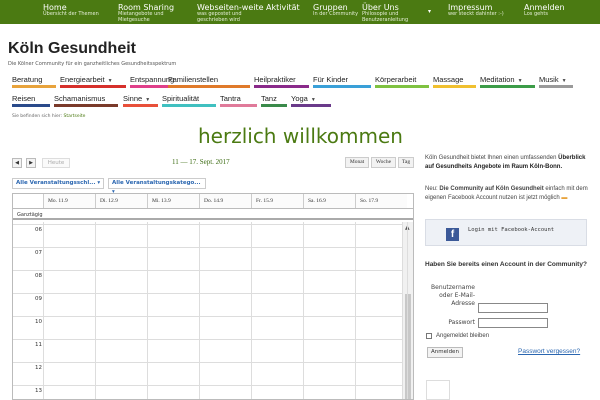 Image resolution: width=600 pixels, height=400 pixels. I want to click on forgot-password-link: Passwort vergessen?, so click(549, 351).